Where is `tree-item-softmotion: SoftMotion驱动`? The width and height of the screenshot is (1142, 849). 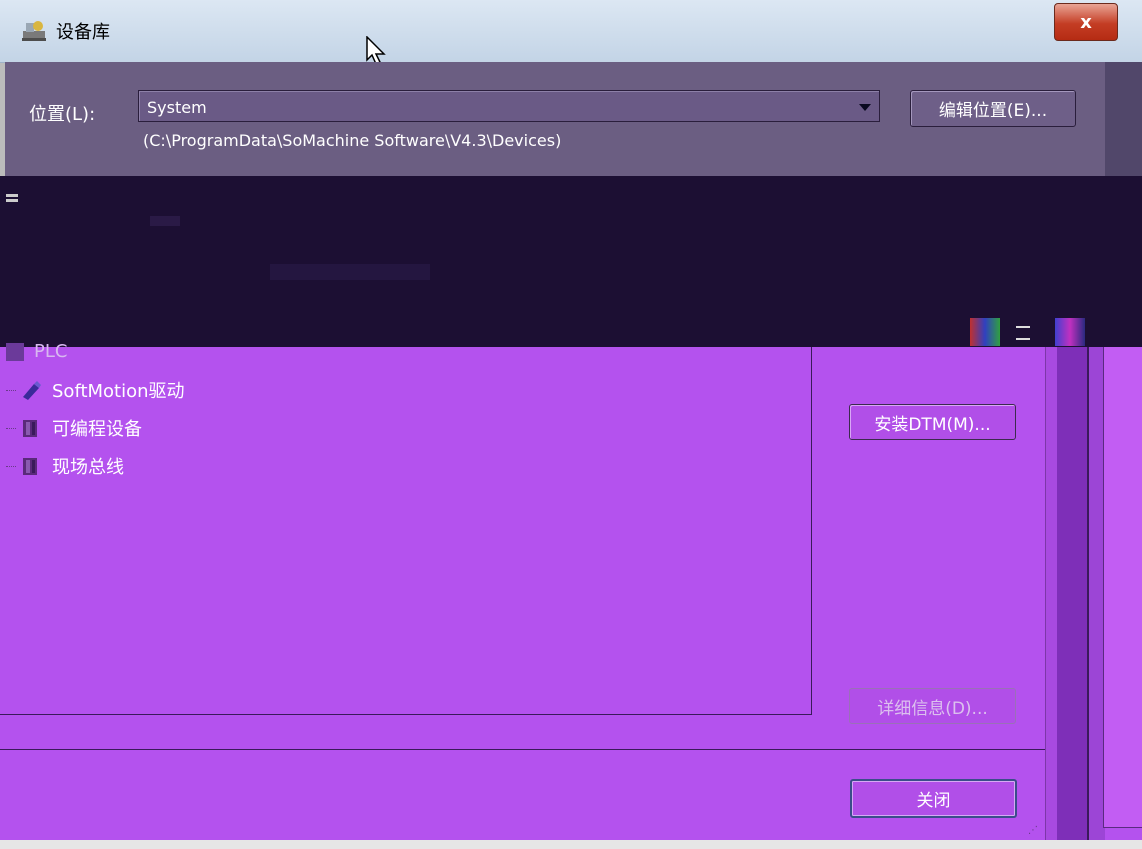 tree-item-softmotion: SoftMotion驱动 is located at coordinates (95, 390).